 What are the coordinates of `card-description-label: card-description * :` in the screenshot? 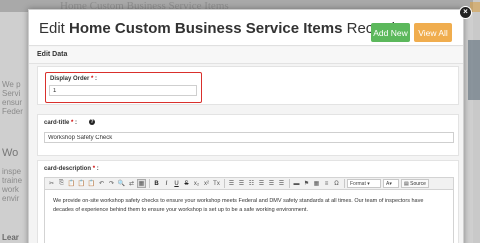 It's located at (71, 169).